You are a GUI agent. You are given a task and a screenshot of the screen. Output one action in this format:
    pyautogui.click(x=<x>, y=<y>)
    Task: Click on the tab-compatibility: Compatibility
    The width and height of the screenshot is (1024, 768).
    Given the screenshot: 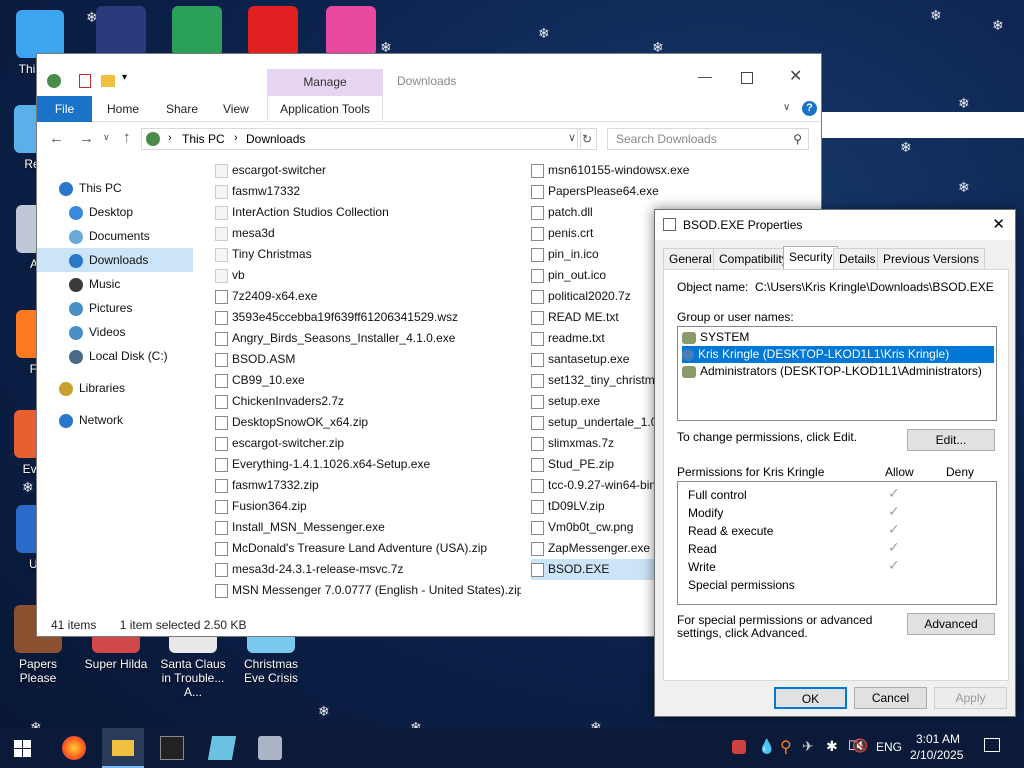 What is the action you would take?
    pyautogui.click(x=753, y=259)
    